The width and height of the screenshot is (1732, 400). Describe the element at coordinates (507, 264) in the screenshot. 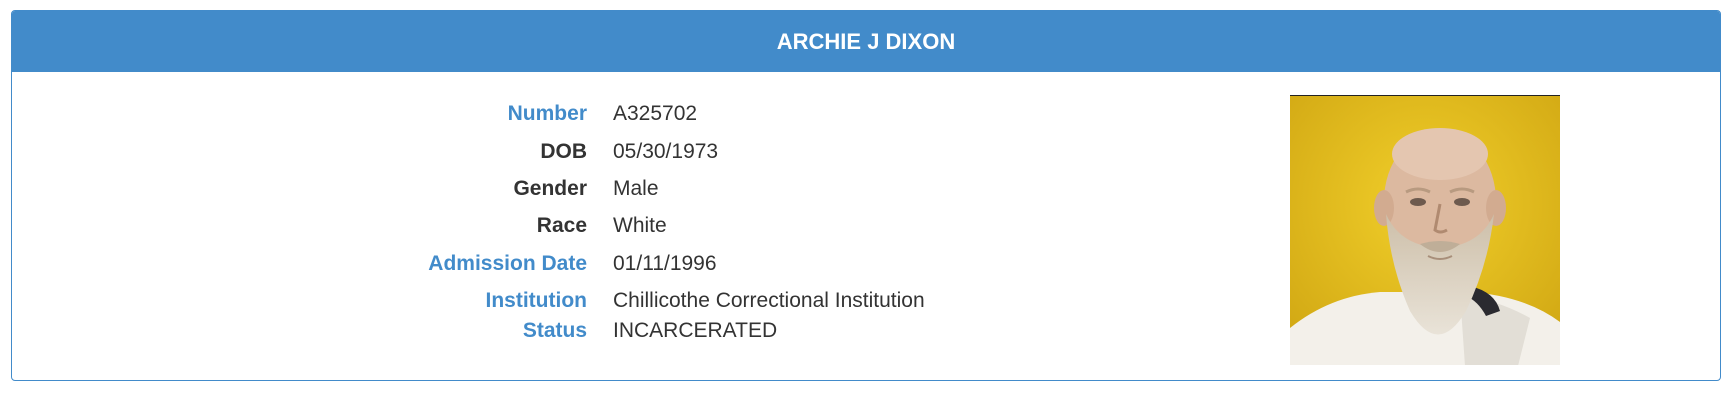

I see `admission-date-label: Admission Date` at that location.